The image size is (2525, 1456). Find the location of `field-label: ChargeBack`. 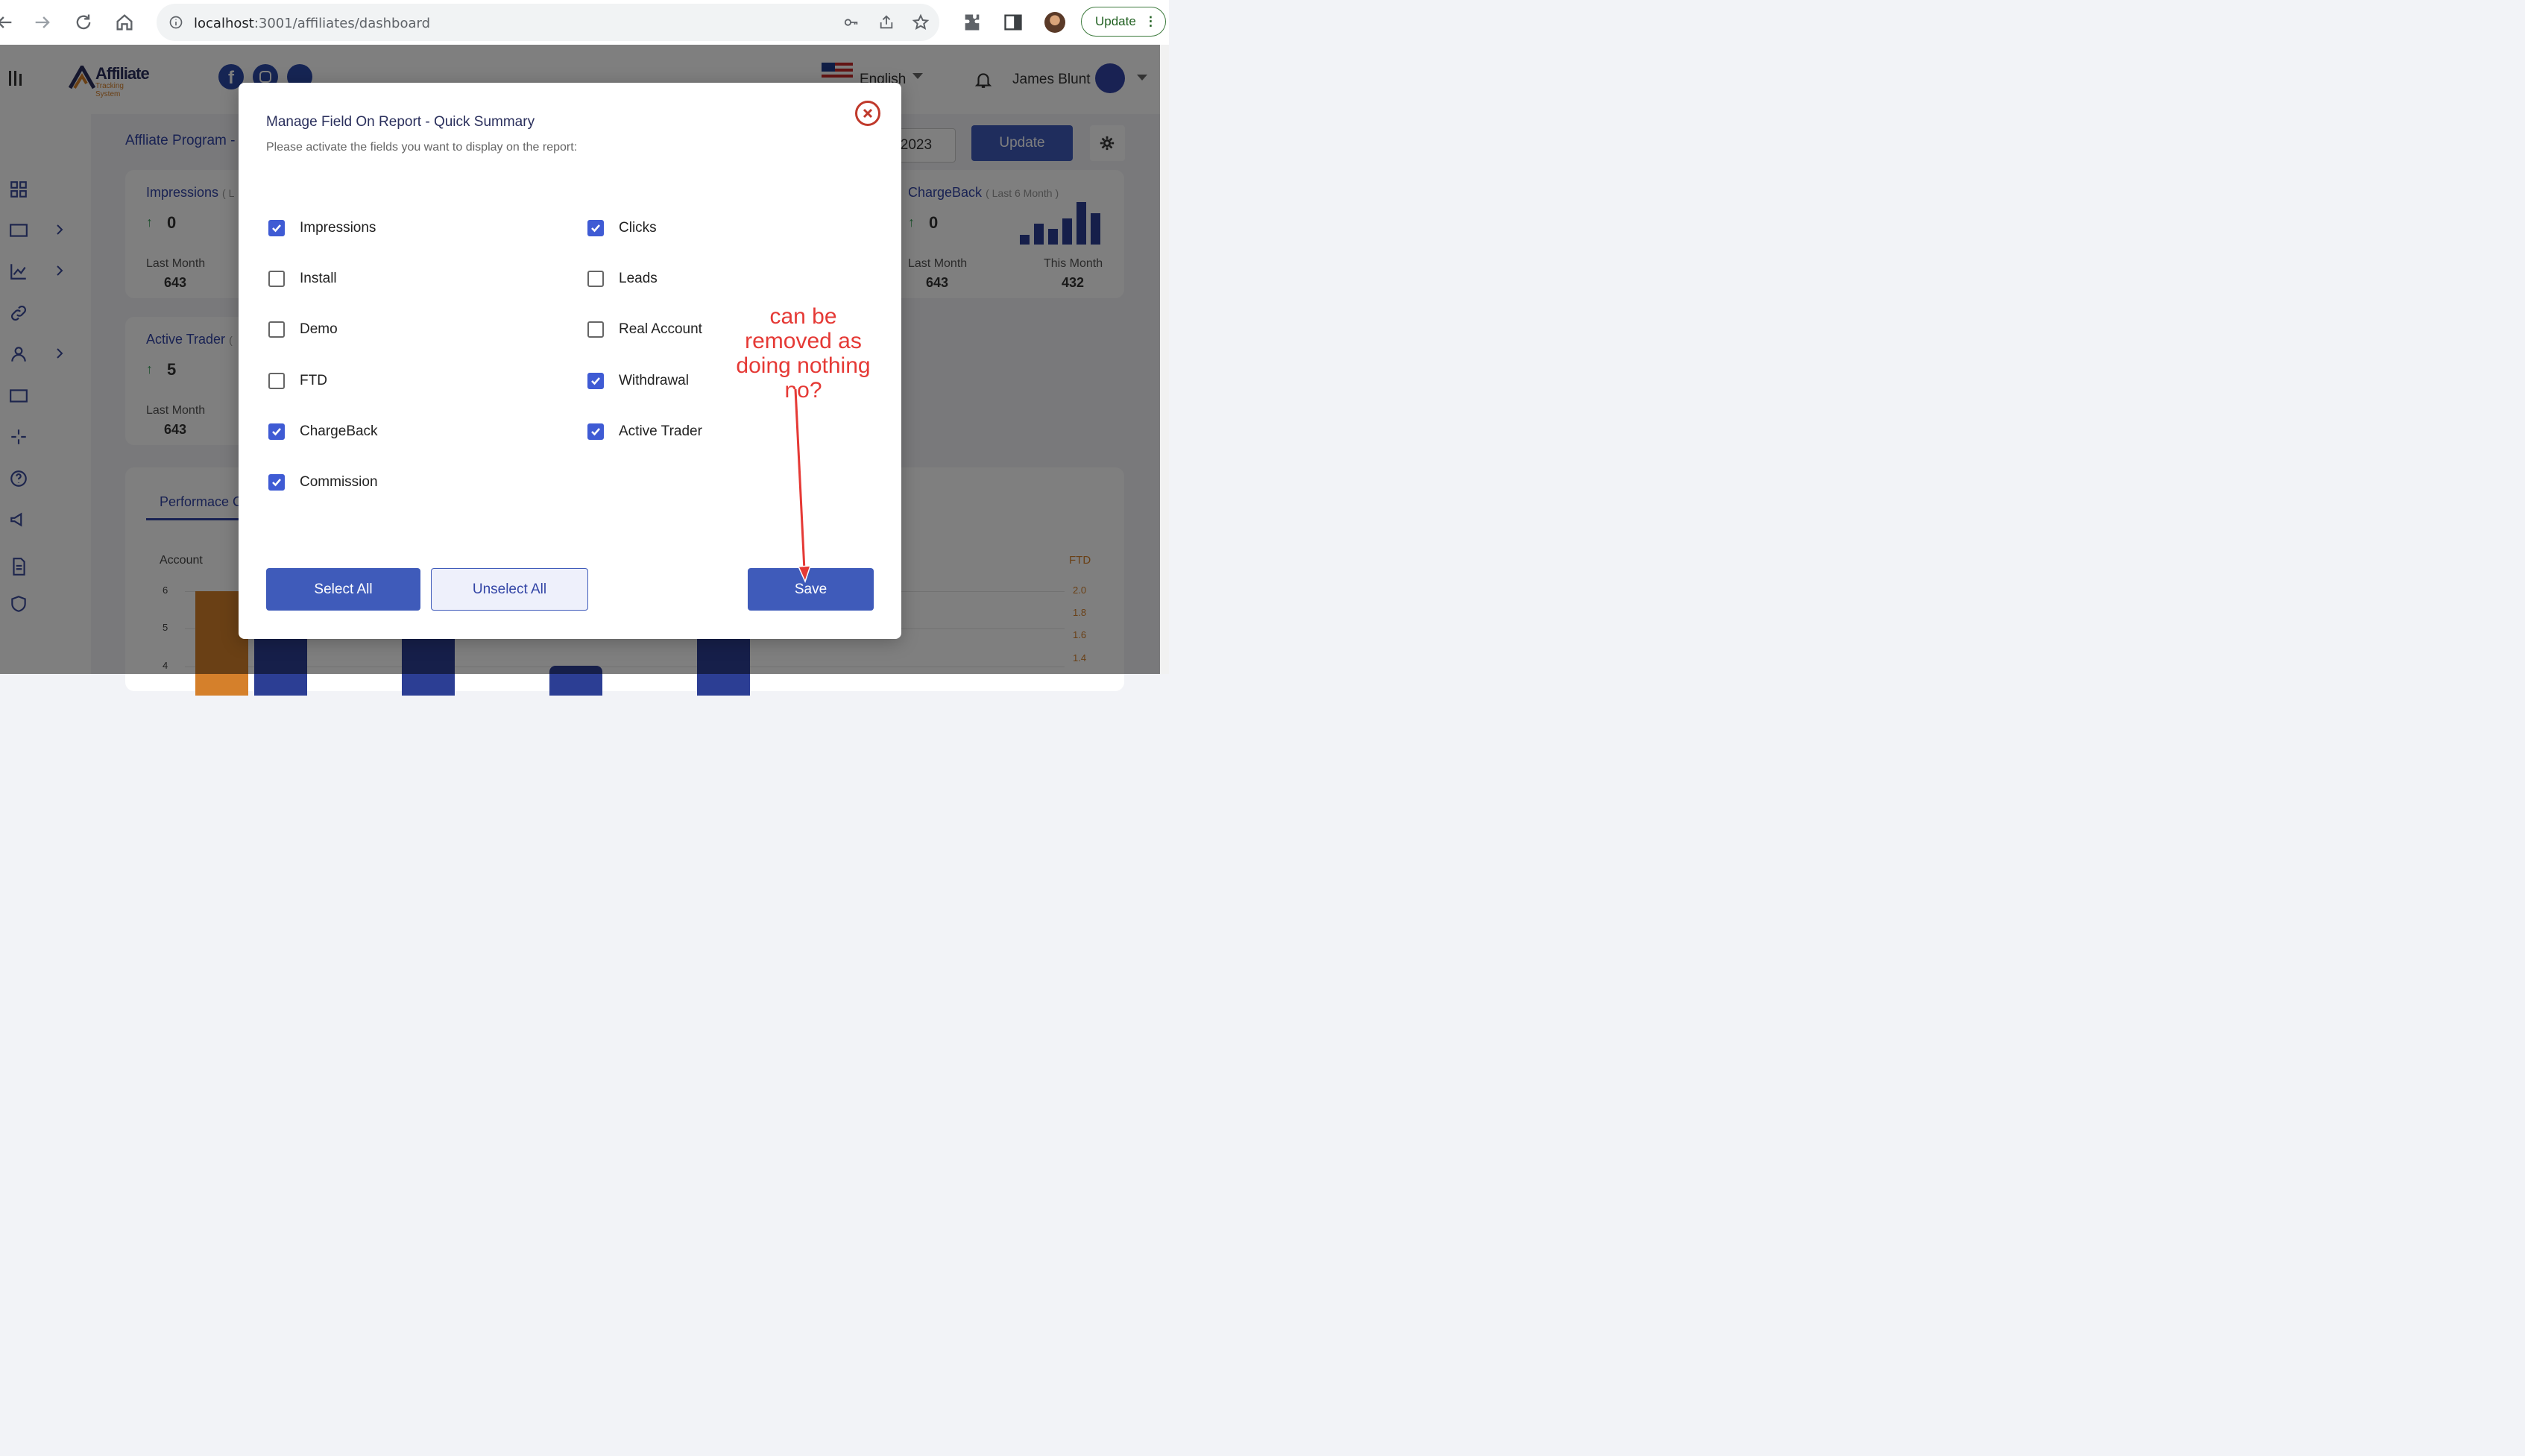

field-label: ChargeBack is located at coordinates (339, 431).